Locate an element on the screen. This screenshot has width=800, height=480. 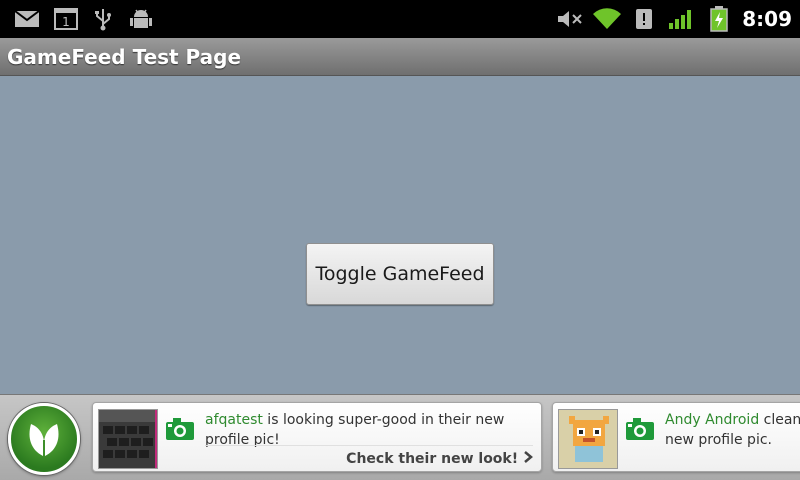
mail-icon is located at coordinates (27, 19).